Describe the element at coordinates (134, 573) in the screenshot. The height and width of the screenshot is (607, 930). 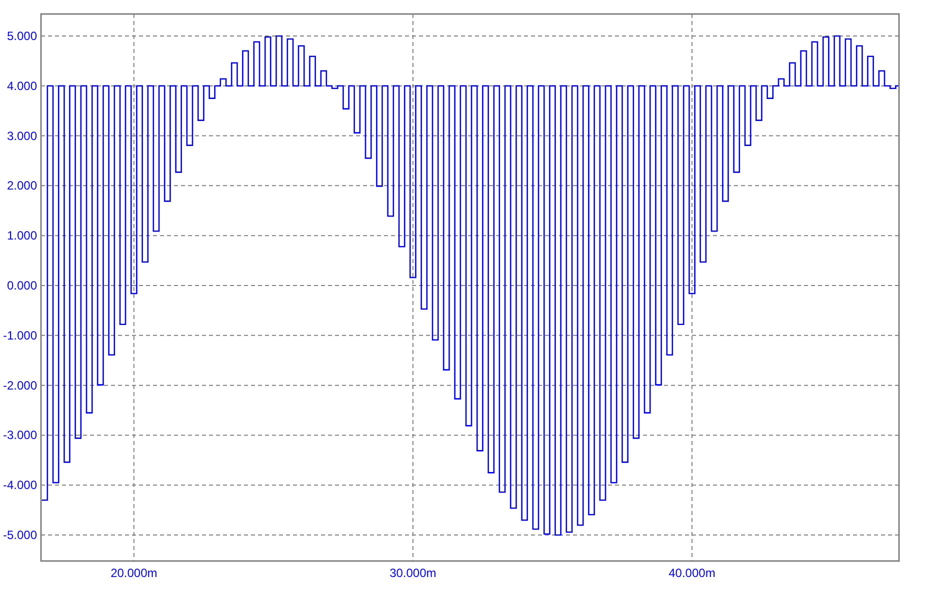
I see `x-axis-tick-label: 20.000m` at that location.